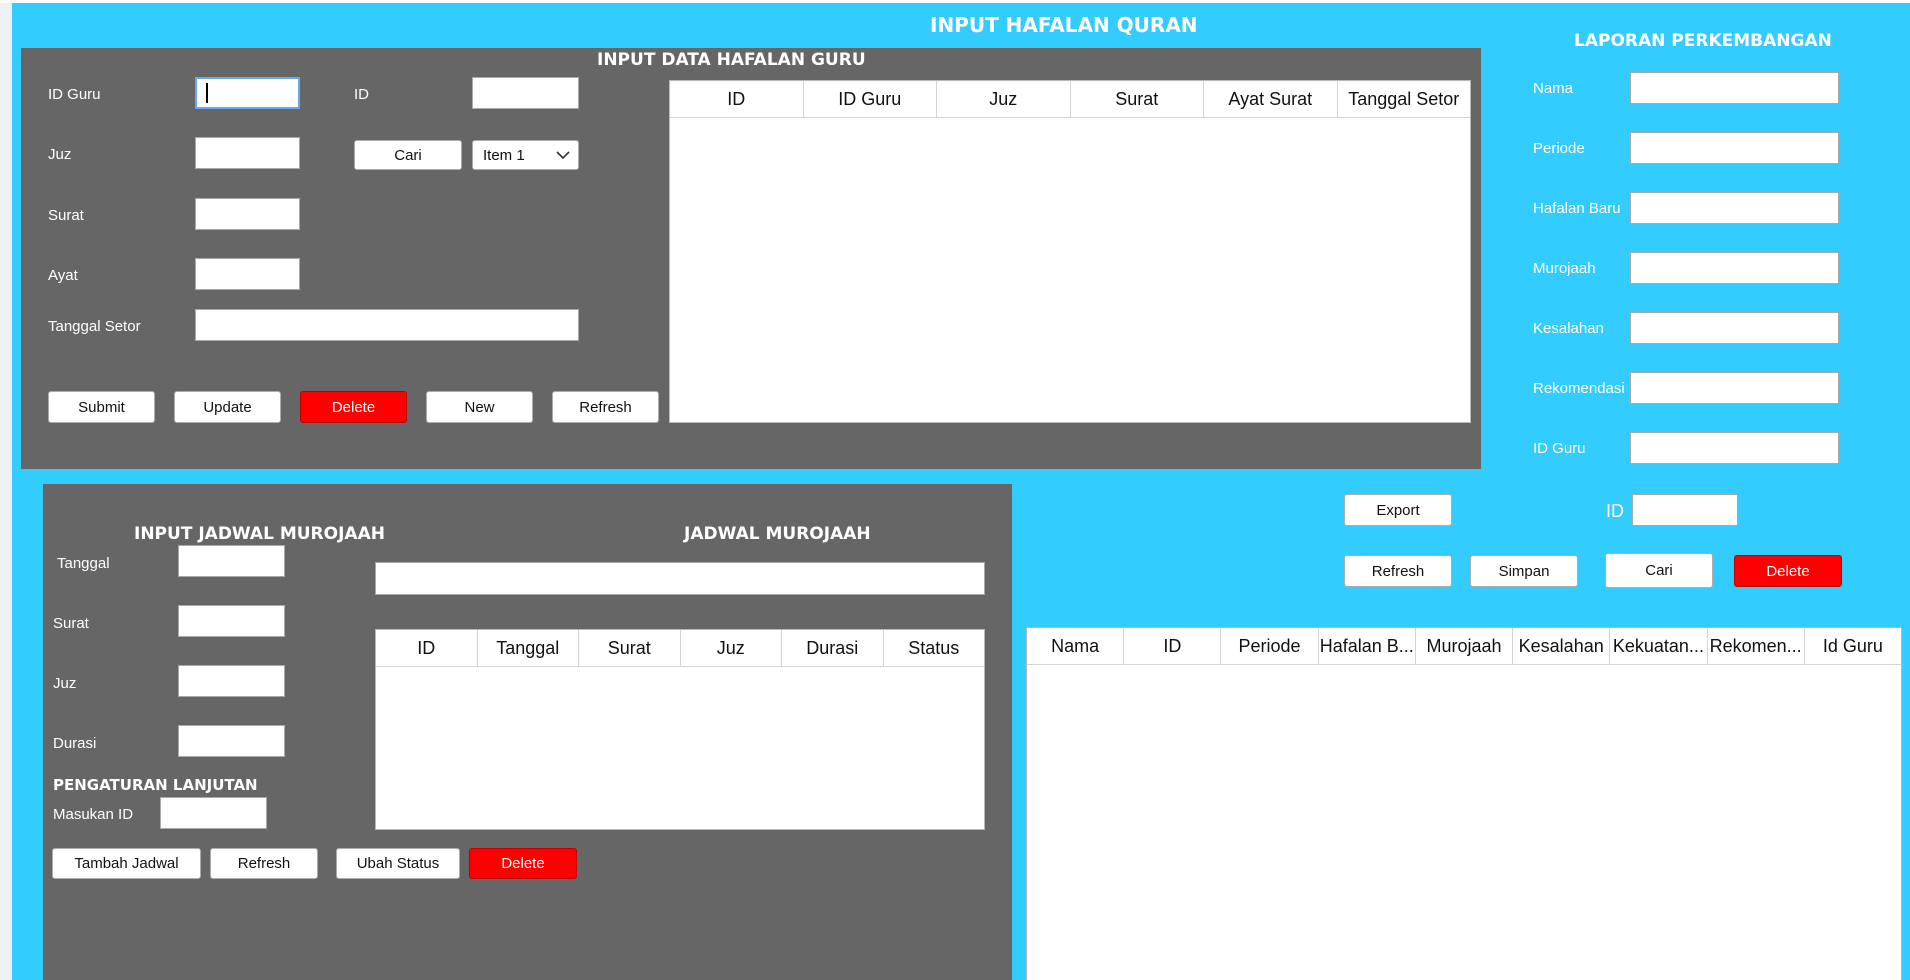 The image size is (1910, 980). Describe the element at coordinates (213, 813) in the screenshot. I see `masukan-id-input` at that location.